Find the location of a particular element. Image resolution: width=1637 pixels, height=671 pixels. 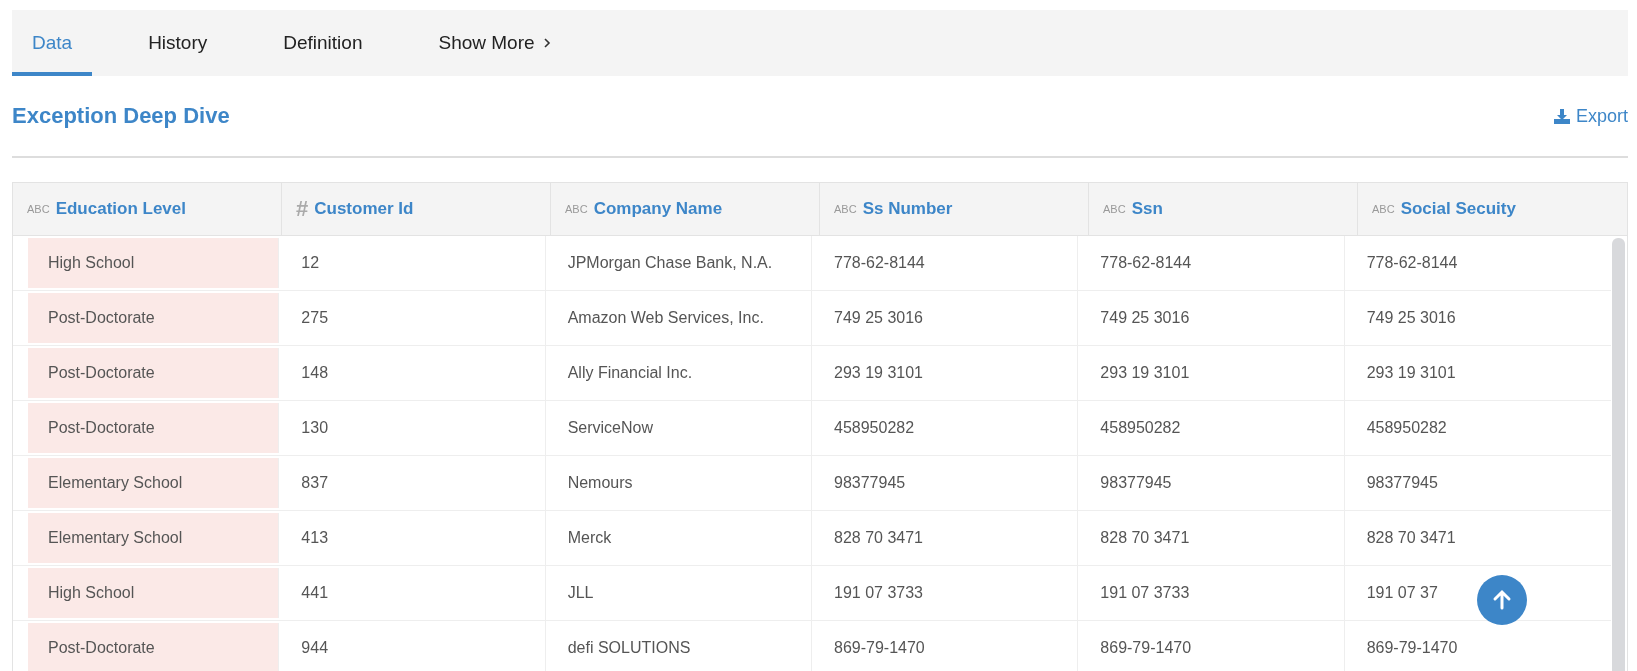

table-cell: Amazon Web Services, Inc. is located at coordinates (665, 318).